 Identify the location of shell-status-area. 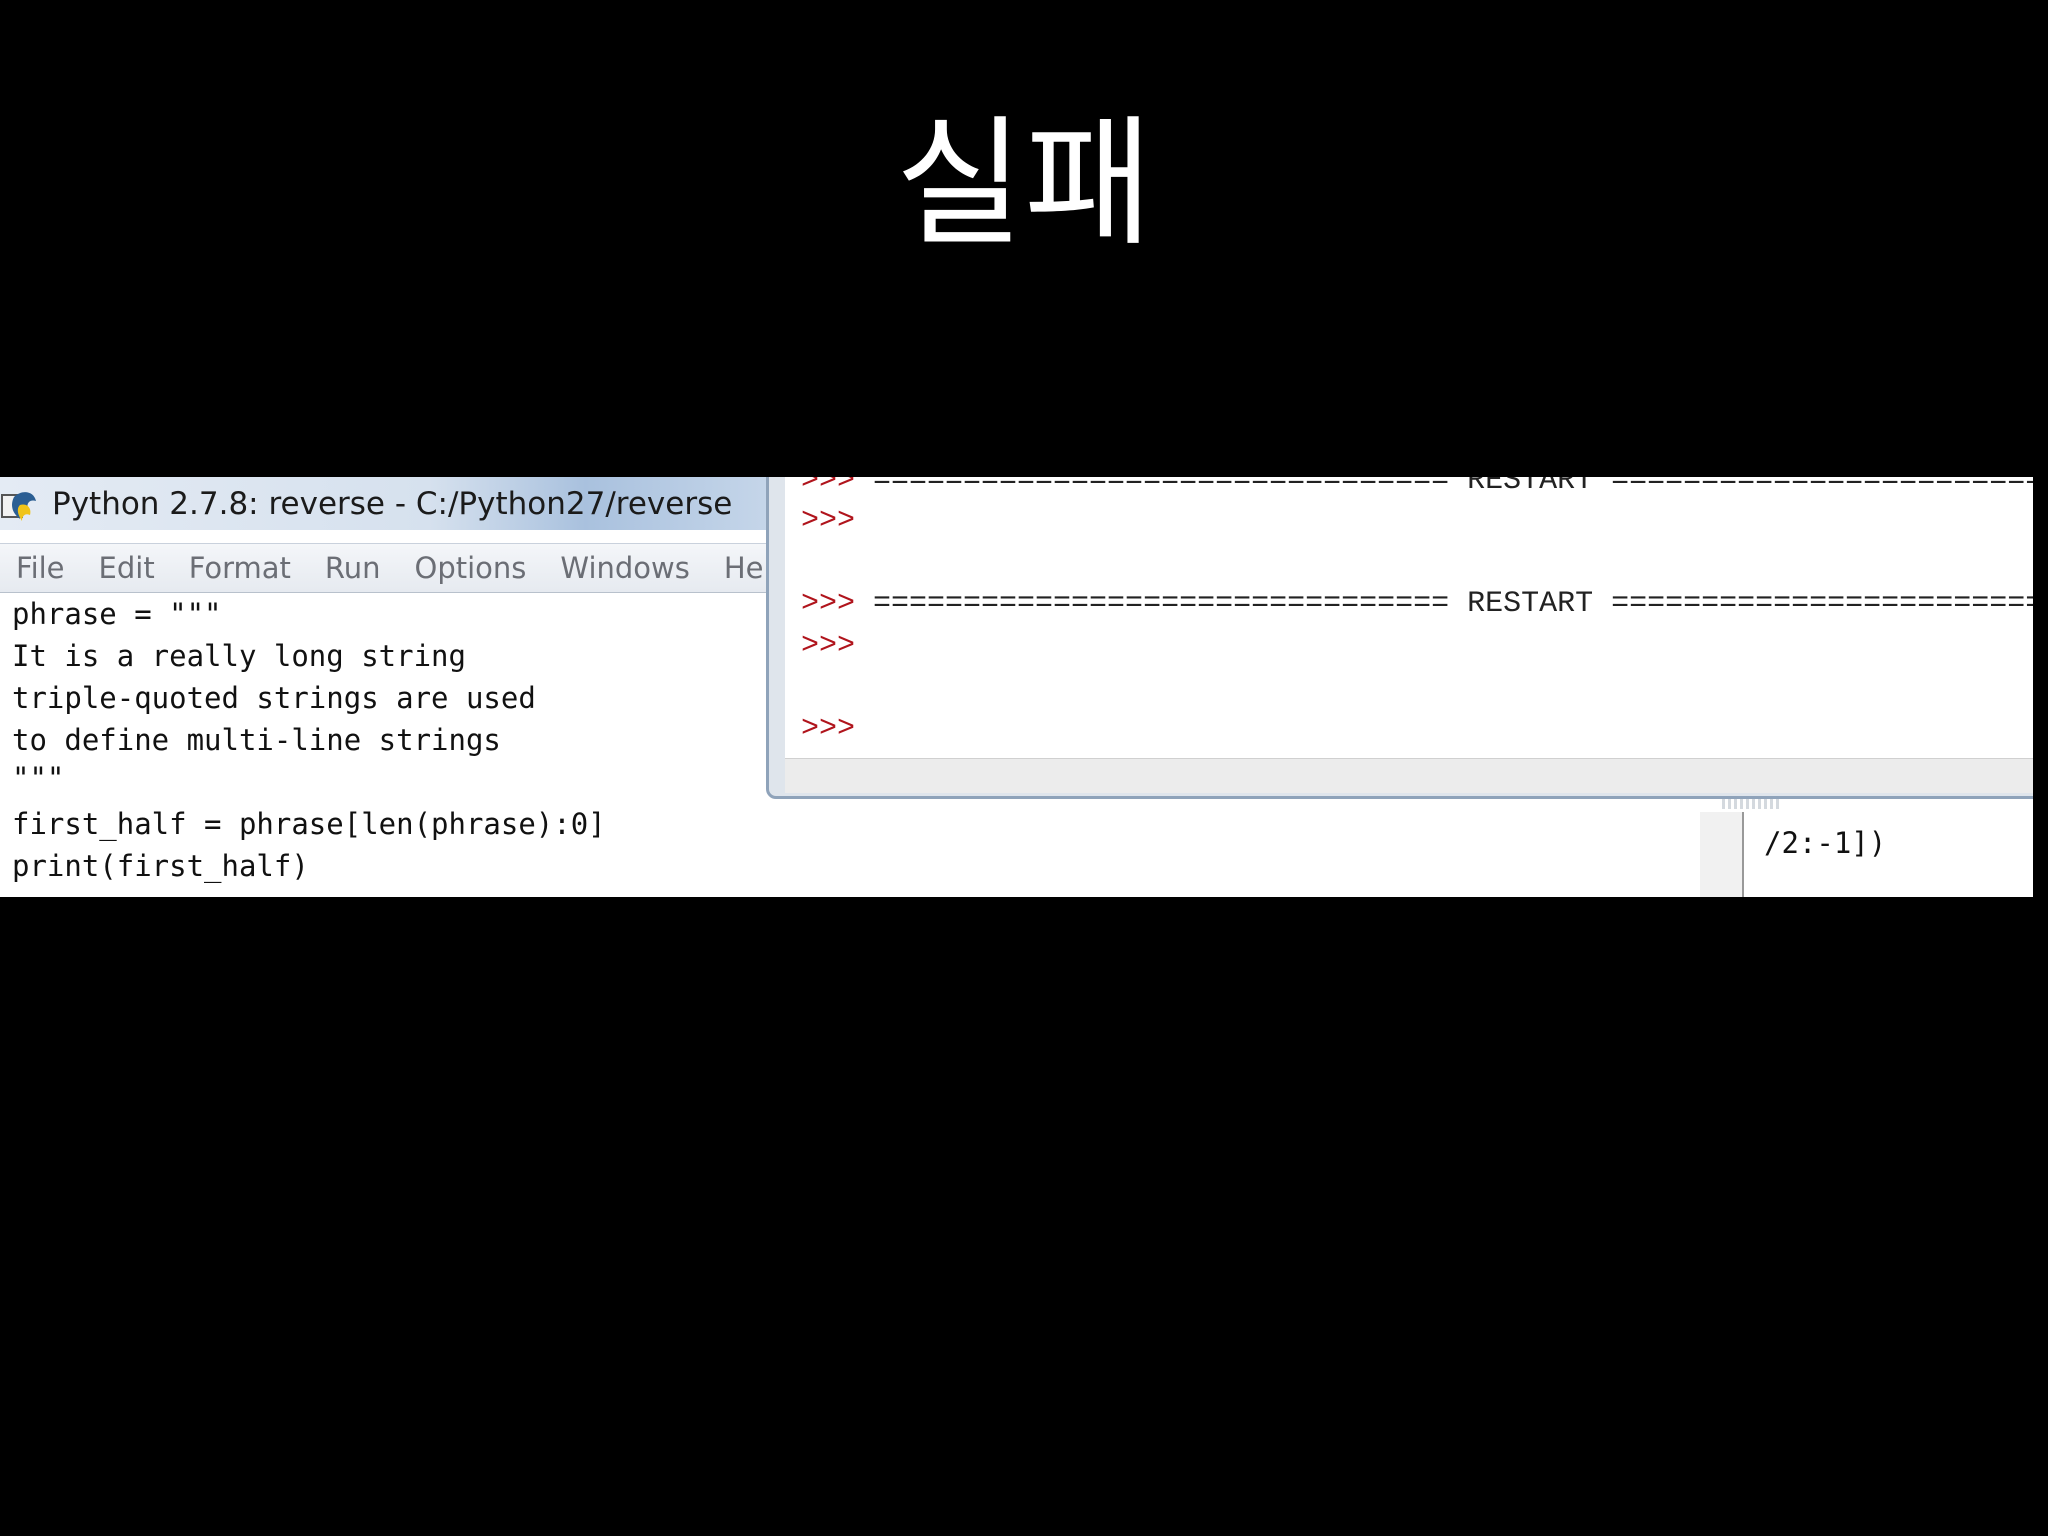
(1409, 775).